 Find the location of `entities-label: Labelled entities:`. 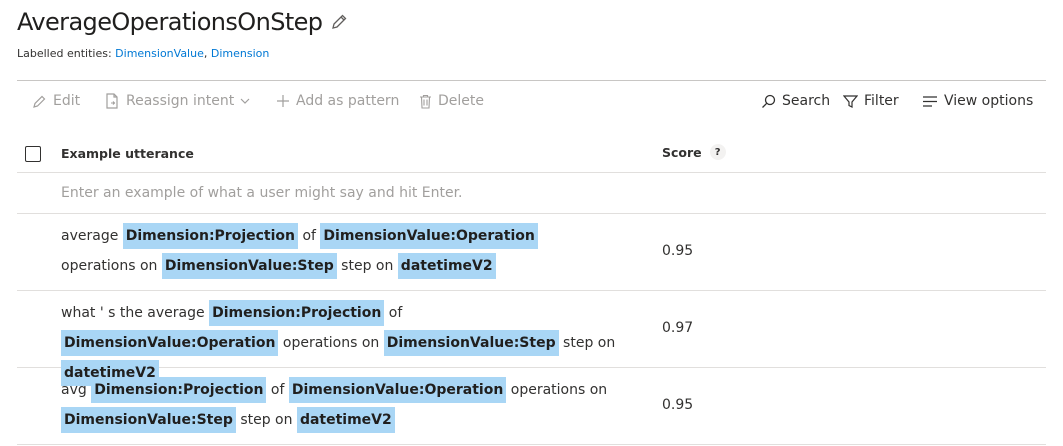

entities-label: Labelled entities: is located at coordinates (64, 53).